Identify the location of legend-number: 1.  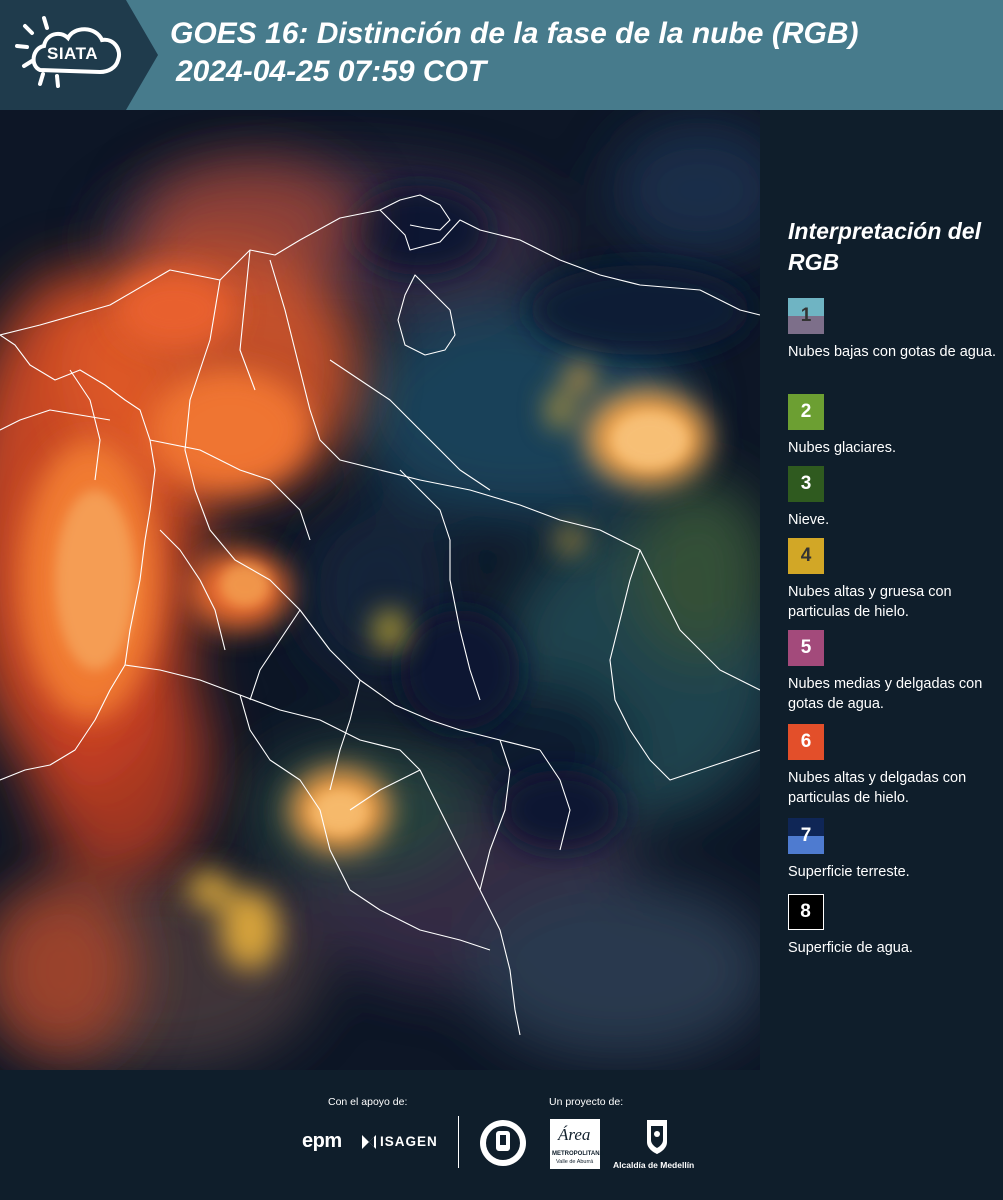
(806, 315).